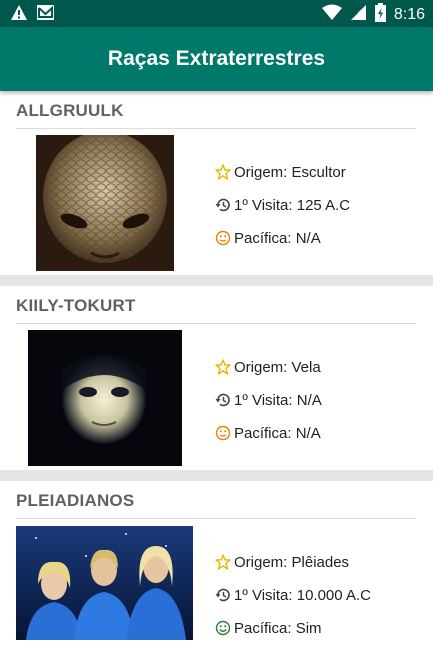 This screenshot has height=667, width=433. I want to click on origin-text: Origem: Escultor, so click(290, 172).